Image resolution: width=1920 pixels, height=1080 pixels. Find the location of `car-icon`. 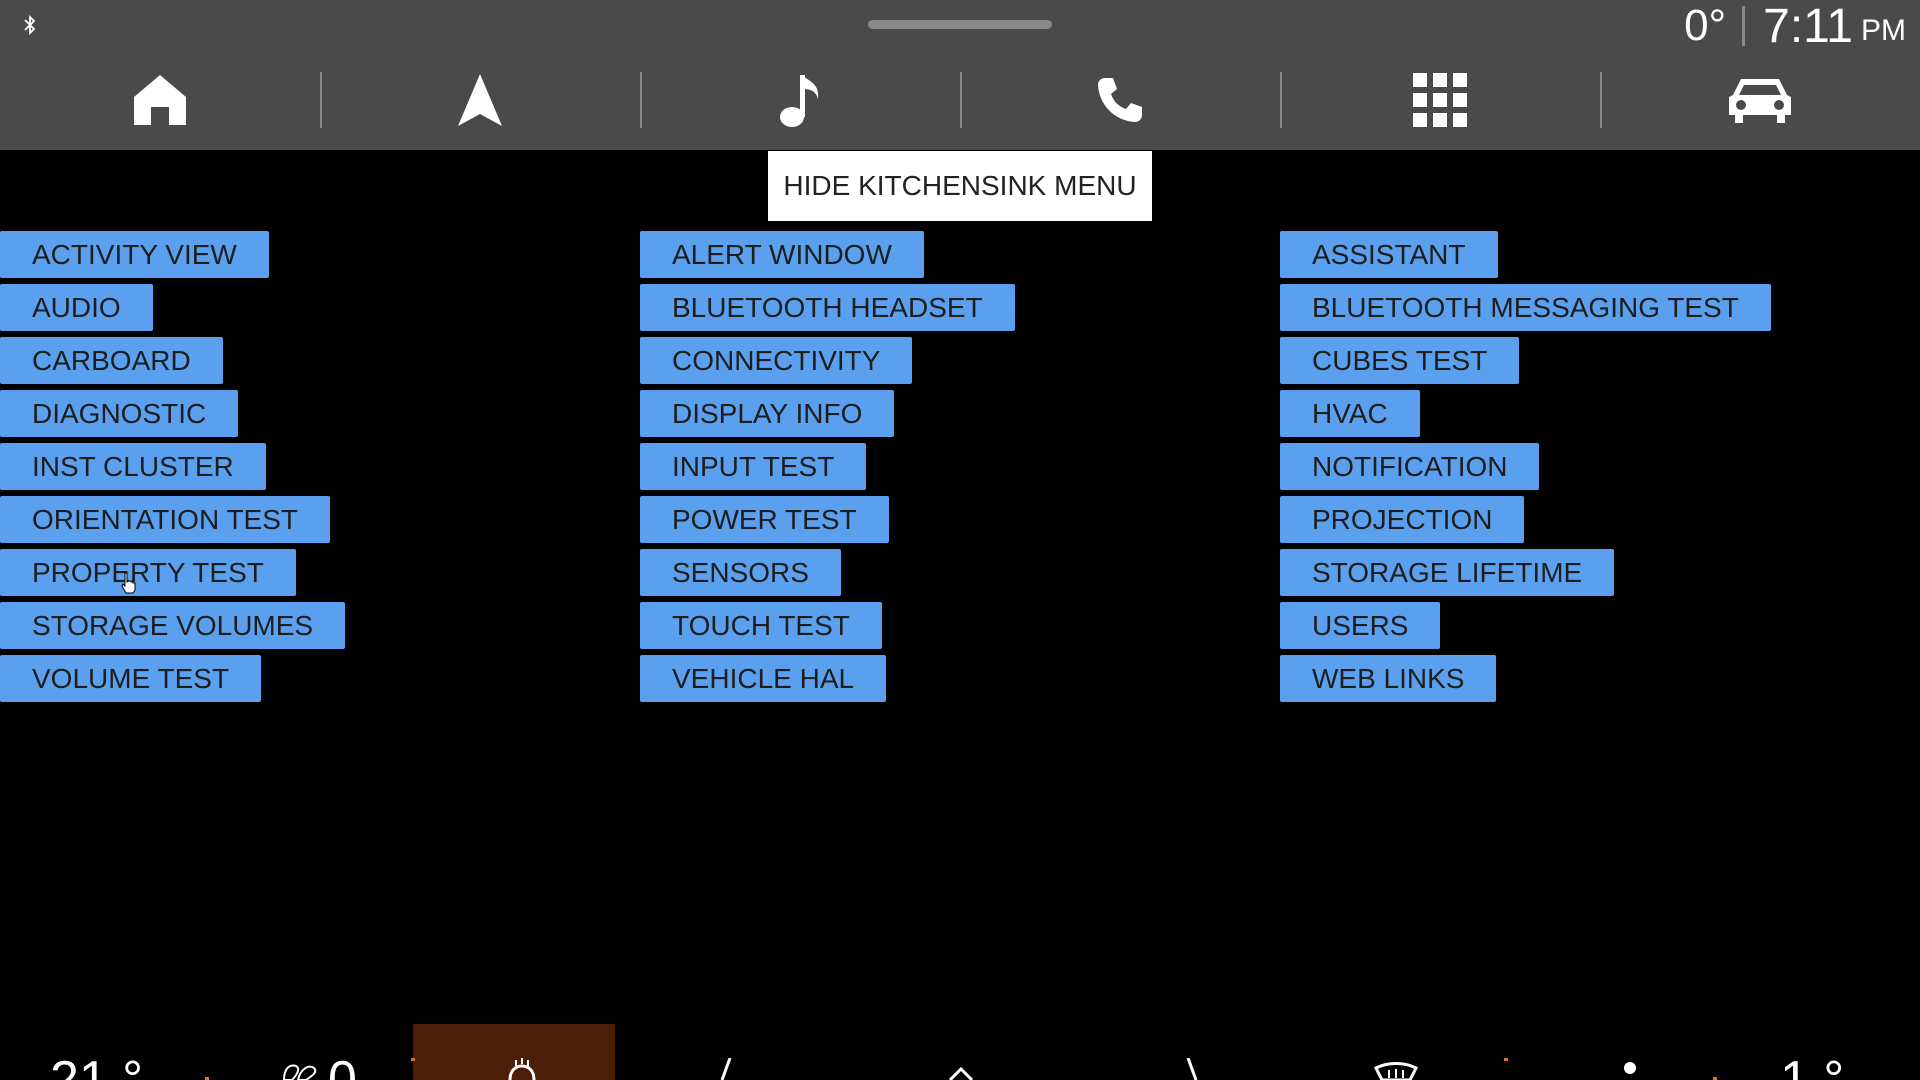

car-icon is located at coordinates (1760, 101).